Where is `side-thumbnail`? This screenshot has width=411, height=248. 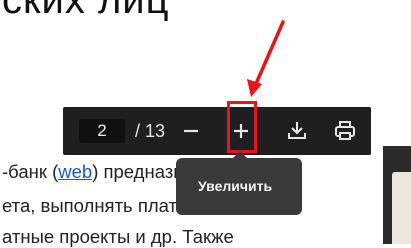 side-thumbnail is located at coordinates (401, 208).